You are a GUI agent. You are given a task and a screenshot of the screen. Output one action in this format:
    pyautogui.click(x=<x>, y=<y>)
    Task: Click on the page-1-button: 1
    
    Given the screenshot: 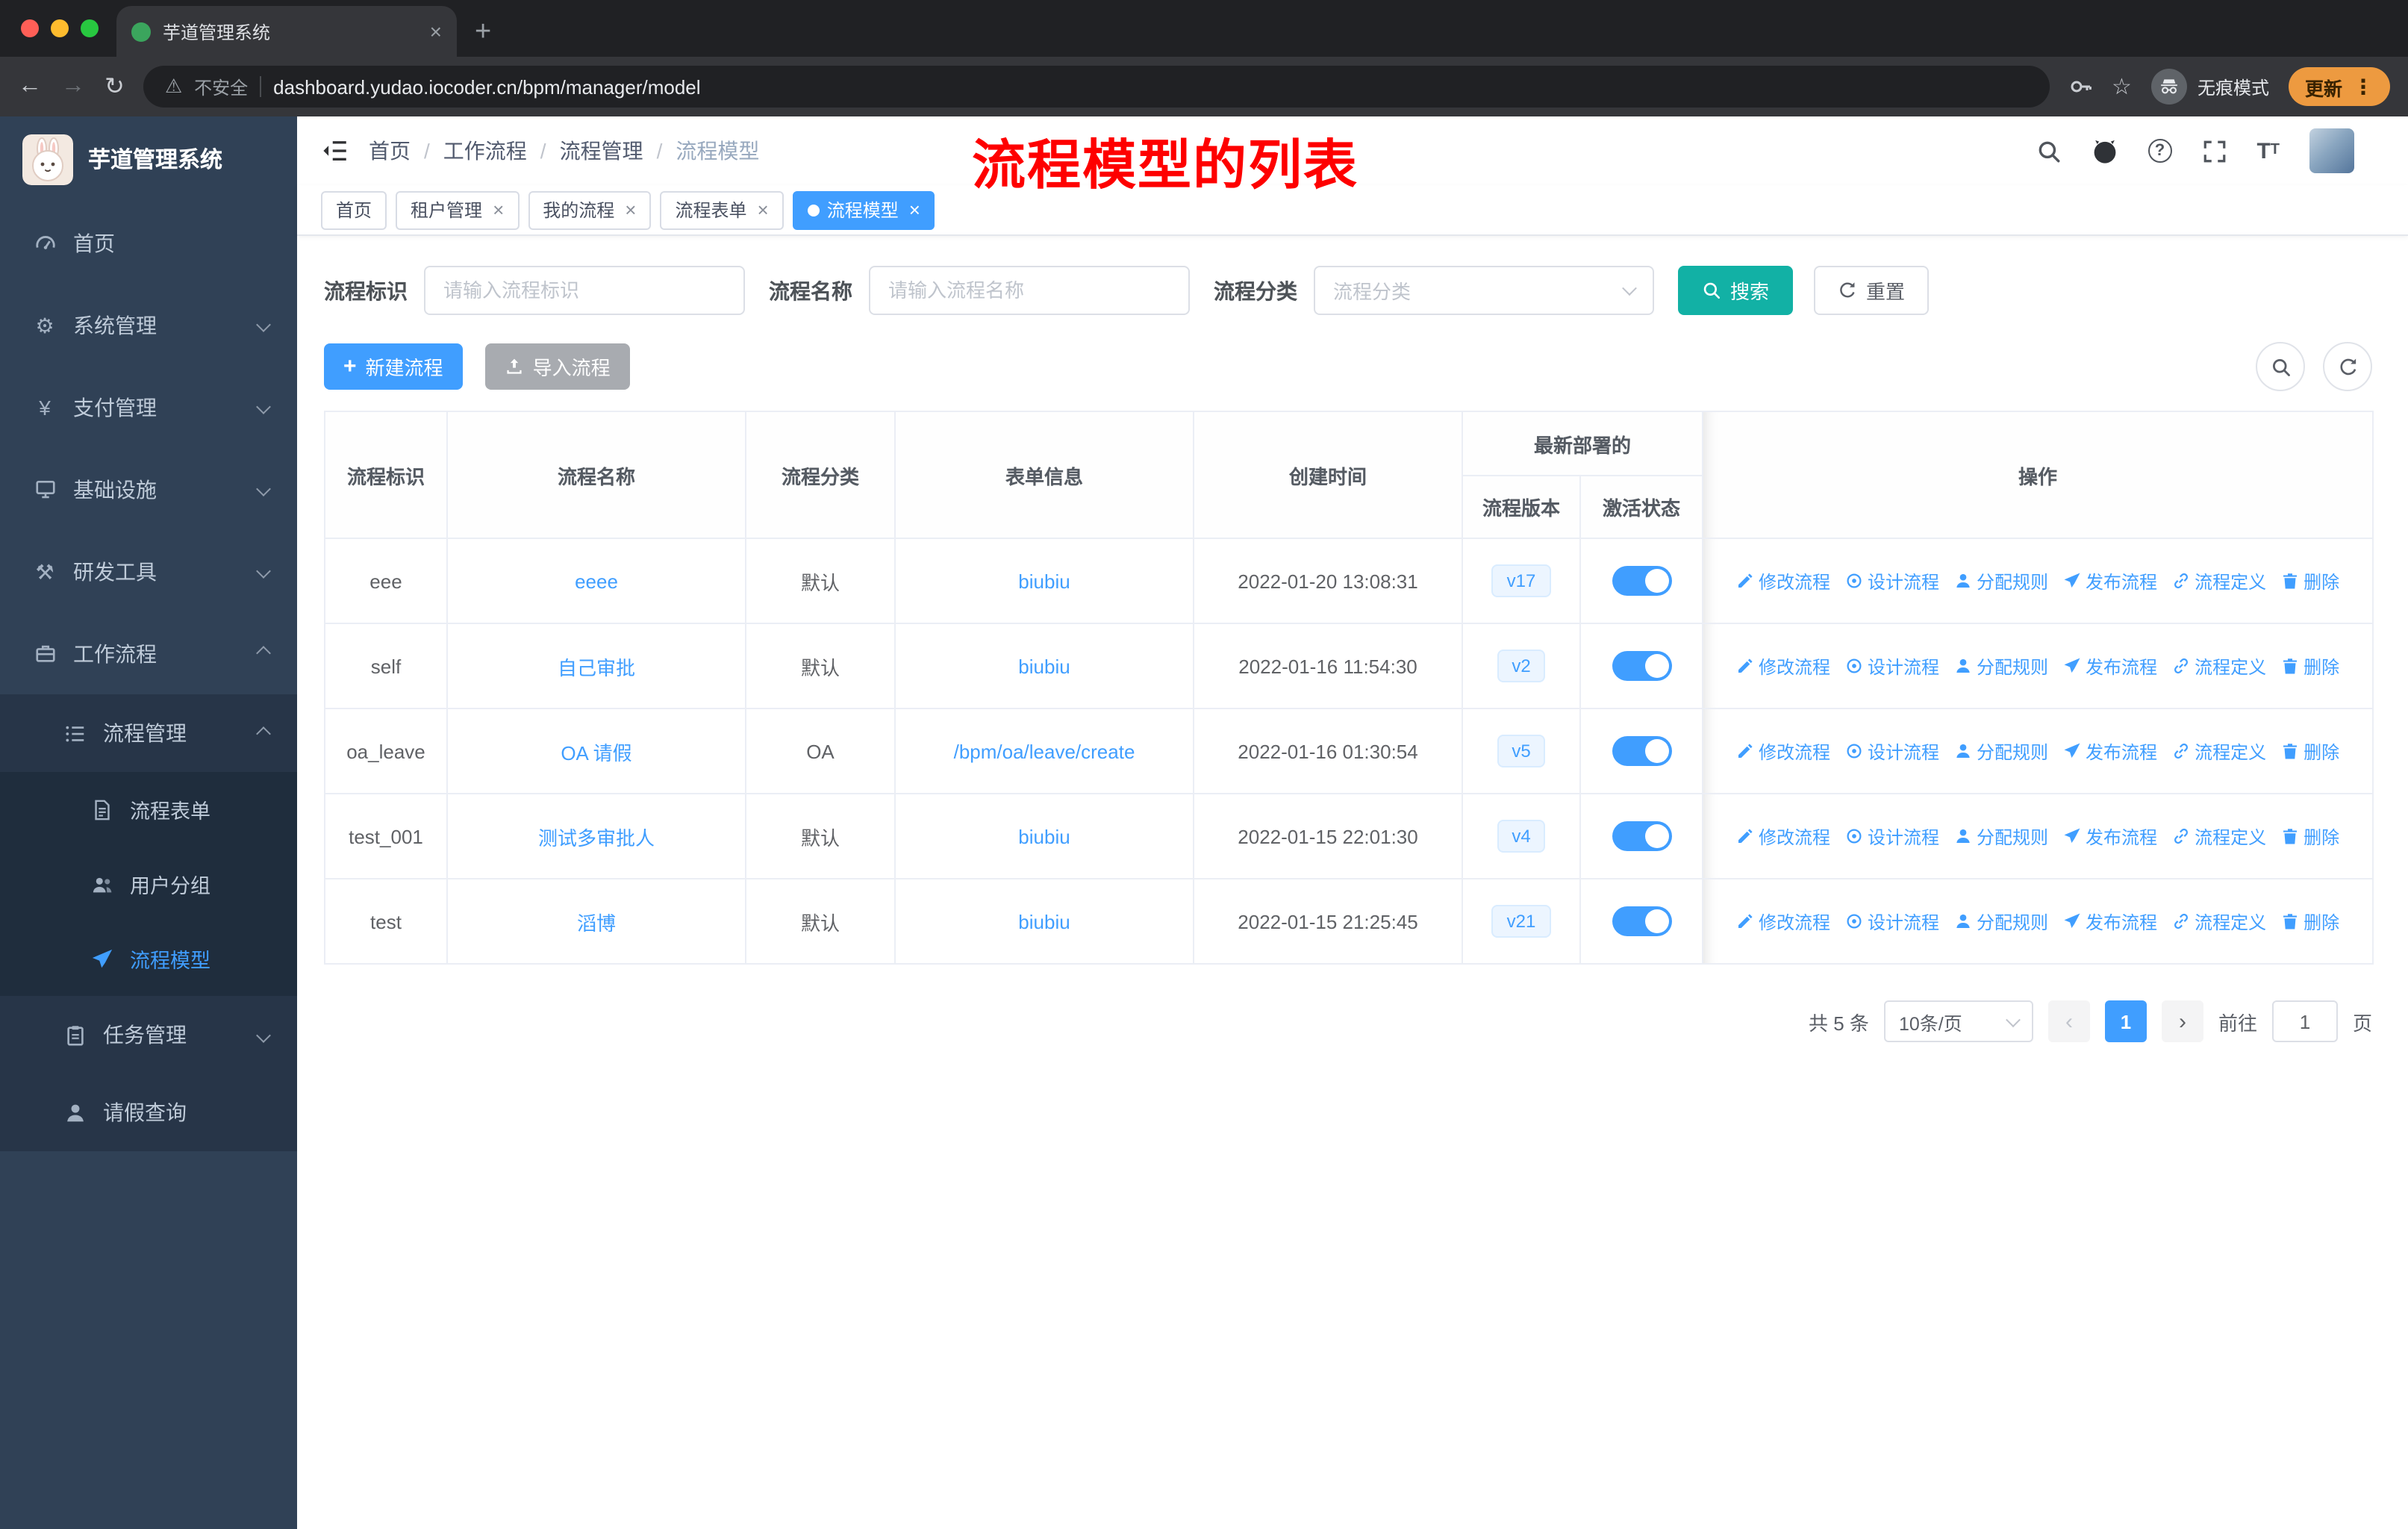 What is the action you would take?
    pyautogui.click(x=2125, y=1021)
    